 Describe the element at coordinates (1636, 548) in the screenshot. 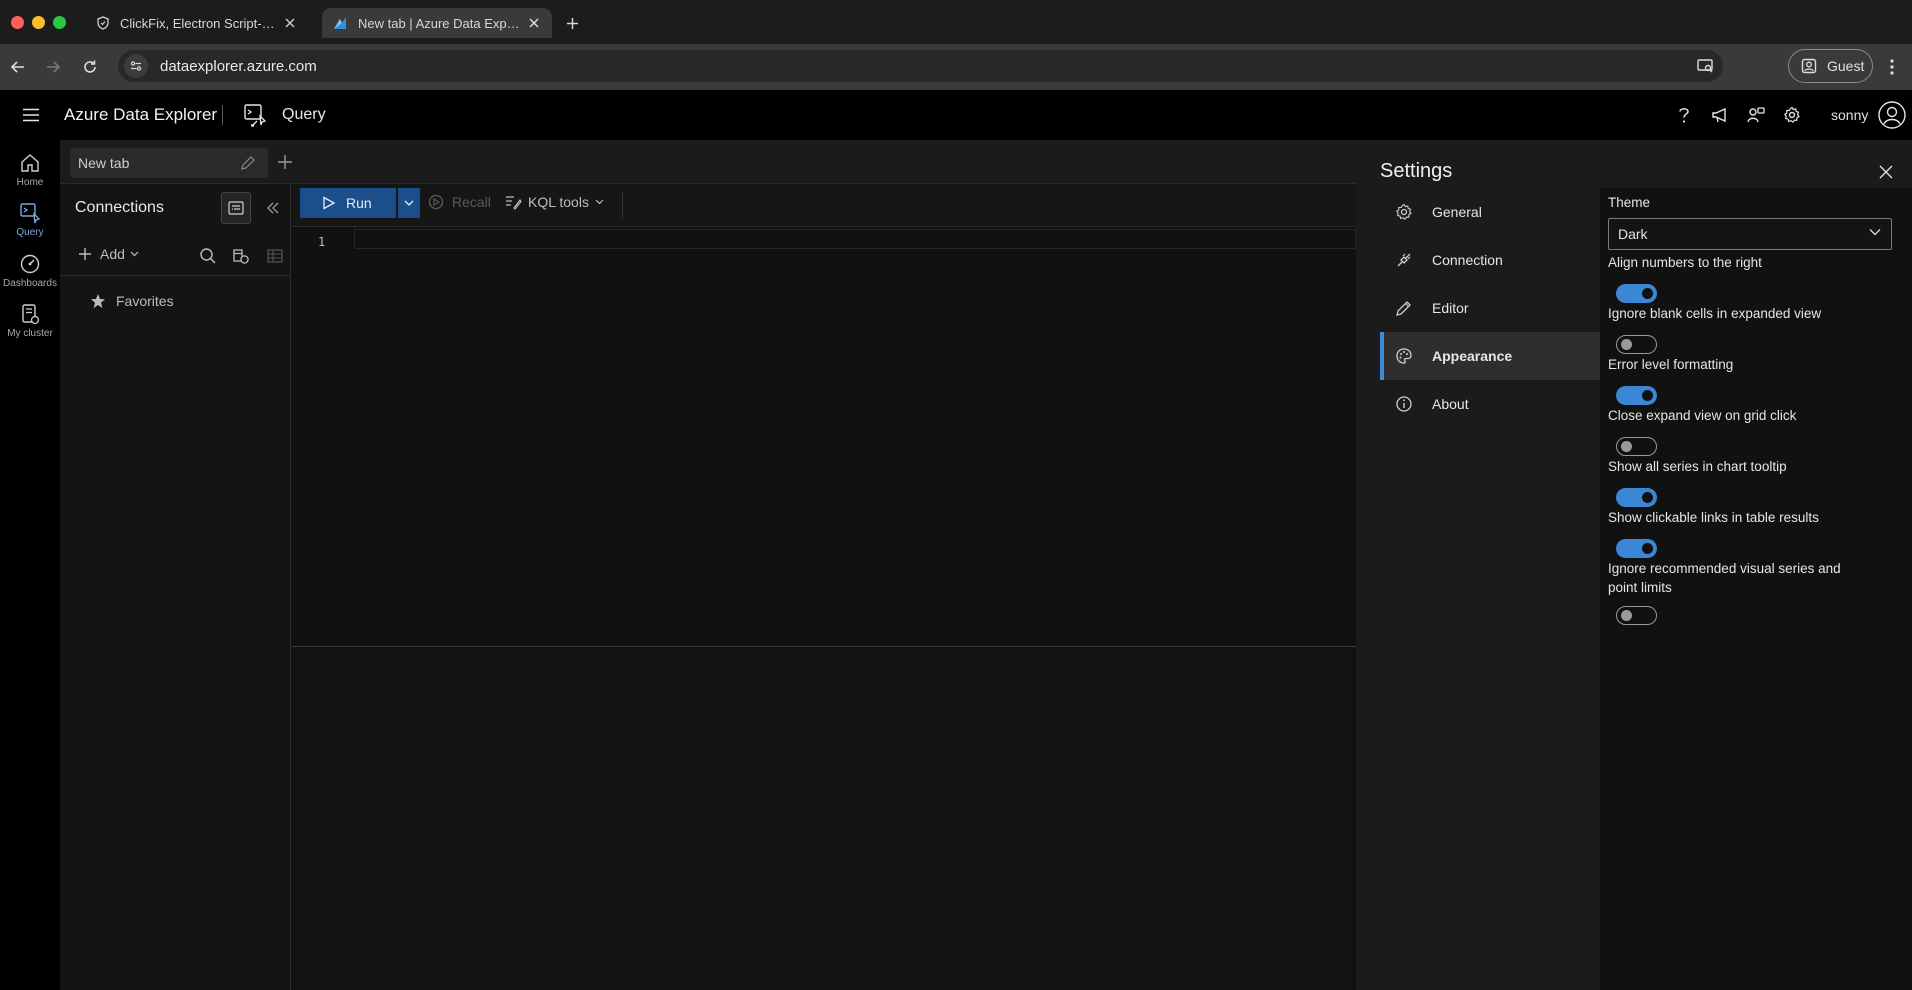

I see `clickable-links-toggle` at that location.